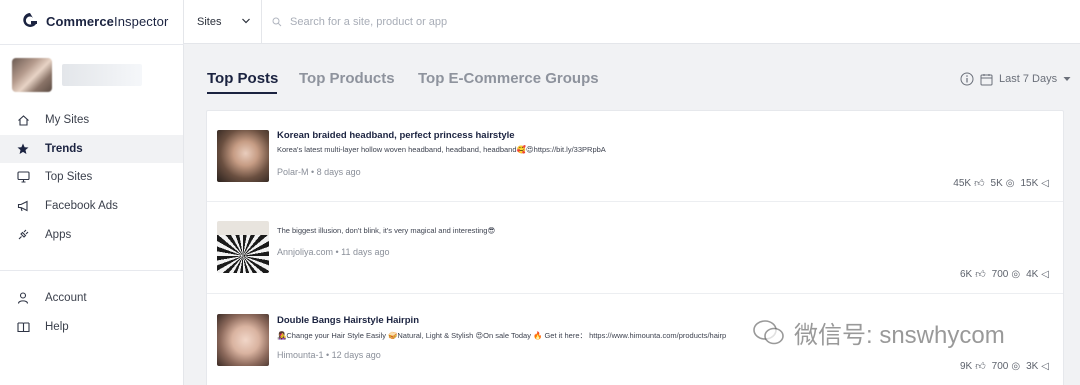 The width and height of the screenshot is (1080, 385). What do you see at coordinates (23, 149) in the screenshot?
I see `star-icon` at bounding box center [23, 149].